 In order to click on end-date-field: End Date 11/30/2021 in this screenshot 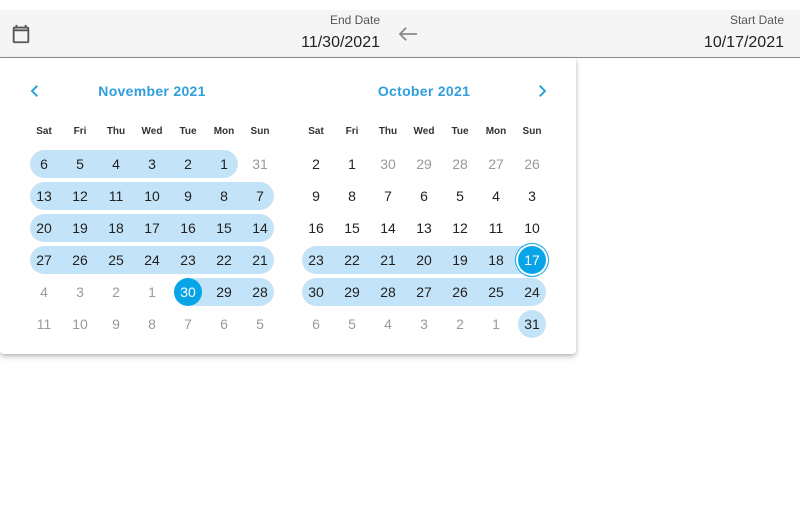, I will do `click(340, 33)`.